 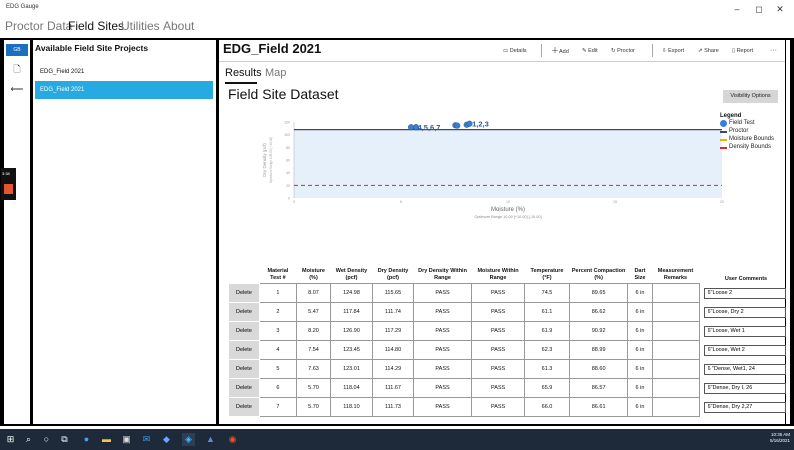 I want to click on details-label: Details, so click(x=518, y=51).